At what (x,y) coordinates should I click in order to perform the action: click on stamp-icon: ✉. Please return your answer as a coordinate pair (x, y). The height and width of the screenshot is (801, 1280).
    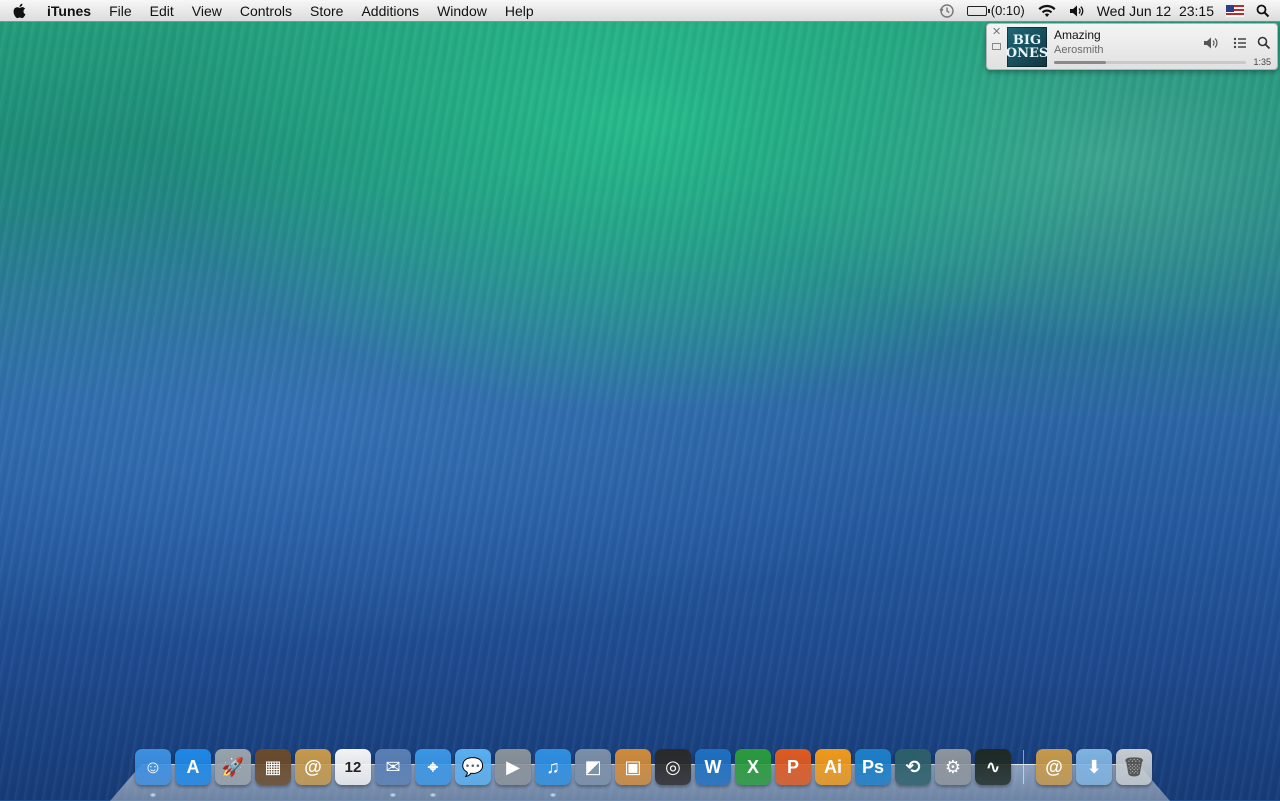
    Looking at the image, I should click on (393, 766).